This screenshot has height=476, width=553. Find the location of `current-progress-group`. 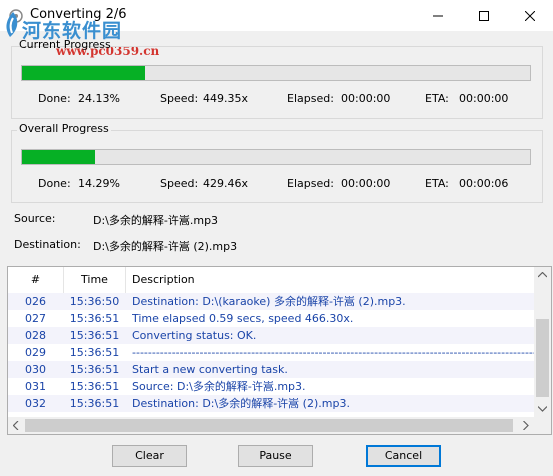

current-progress-group is located at coordinates (277, 82).